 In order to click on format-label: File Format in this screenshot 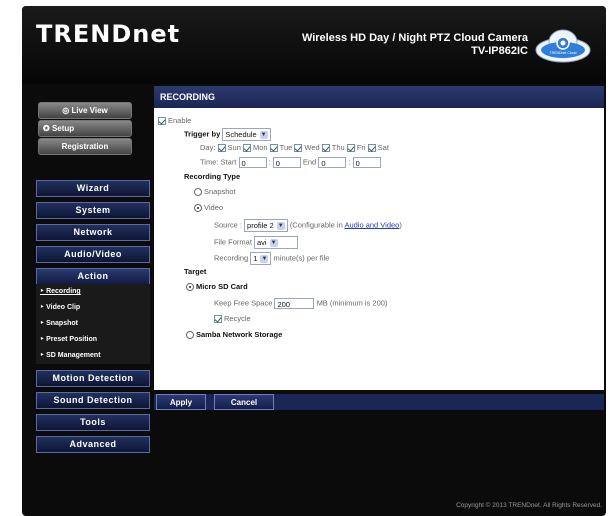, I will do `click(233, 242)`.